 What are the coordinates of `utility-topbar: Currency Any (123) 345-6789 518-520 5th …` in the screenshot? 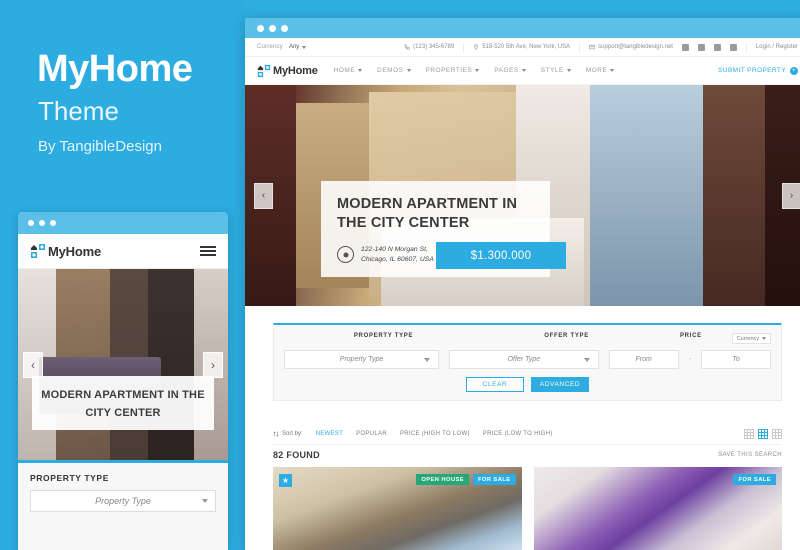 It's located at (522, 47).